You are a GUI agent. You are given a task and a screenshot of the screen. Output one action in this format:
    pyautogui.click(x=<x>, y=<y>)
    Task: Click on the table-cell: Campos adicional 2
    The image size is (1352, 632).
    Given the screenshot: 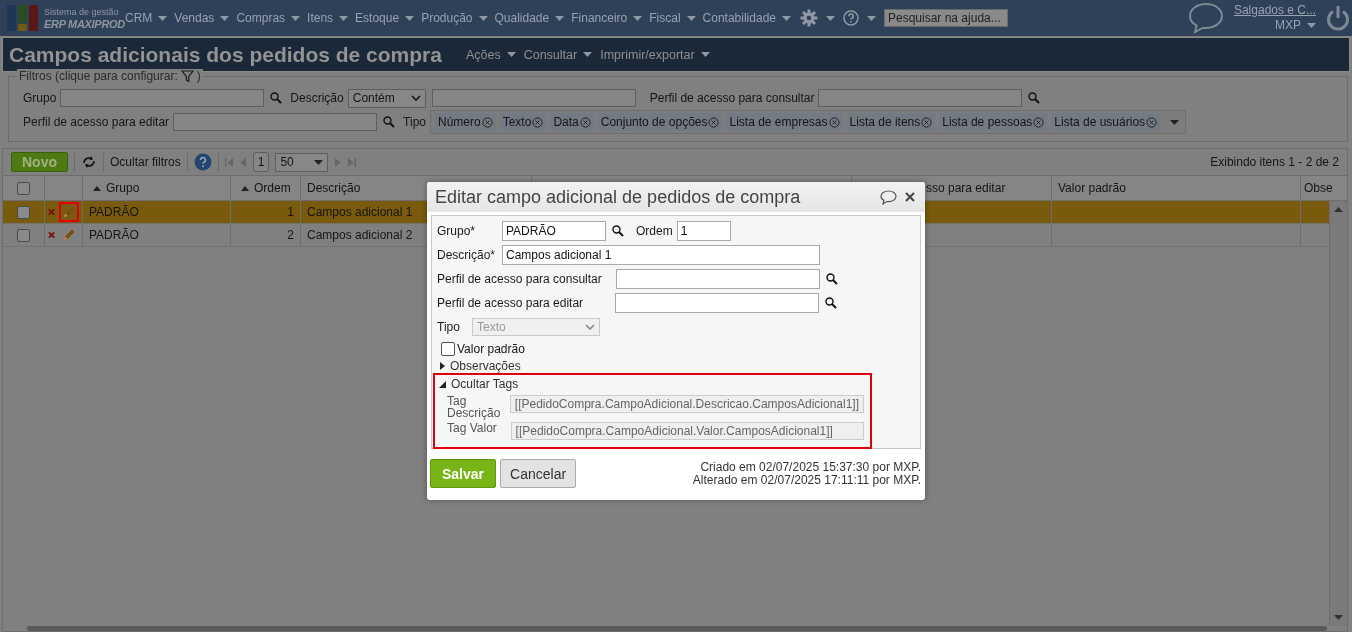 What is the action you would take?
    pyautogui.click(x=360, y=235)
    